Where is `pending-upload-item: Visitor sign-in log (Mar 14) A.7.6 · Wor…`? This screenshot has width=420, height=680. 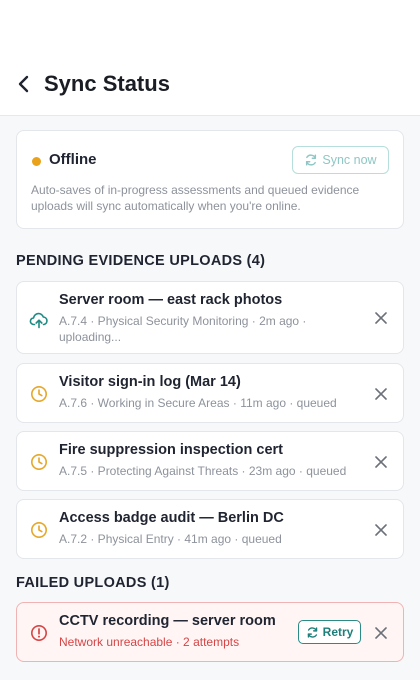
pending-upload-item: Visitor sign-in log (Mar 14) A.7.6 · Wor… is located at coordinates (210, 393).